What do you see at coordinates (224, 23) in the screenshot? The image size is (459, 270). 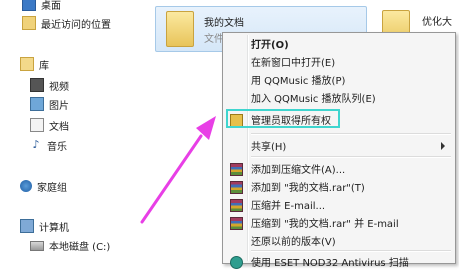 I see `folder-name: 我的文档` at bounding box center [224, 23].